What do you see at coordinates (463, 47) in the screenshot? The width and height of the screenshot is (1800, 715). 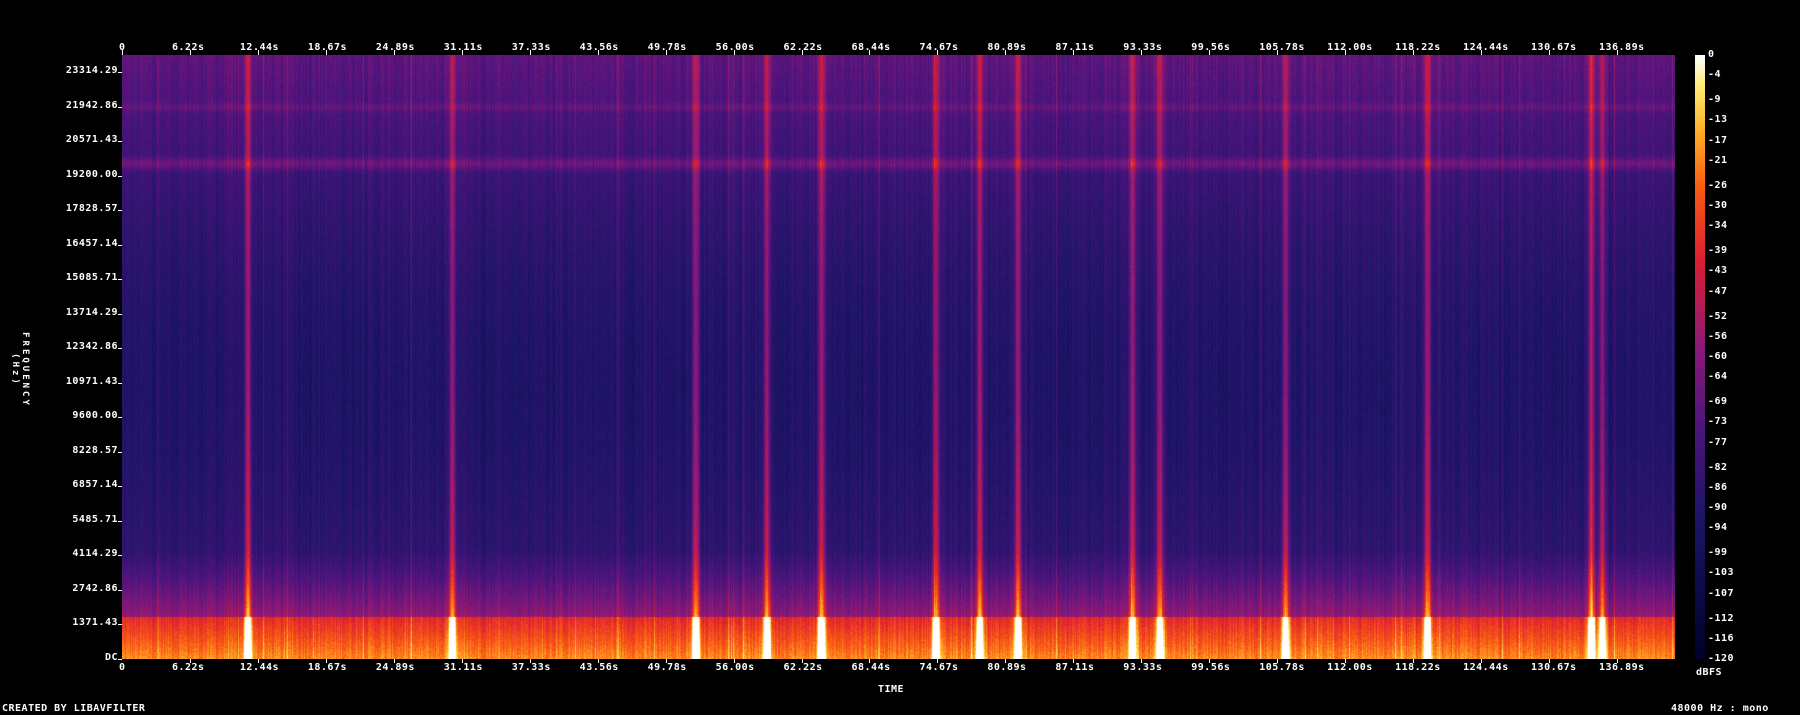 I see `x-tick-label: 31.11s` at bounding box center [463, 47].